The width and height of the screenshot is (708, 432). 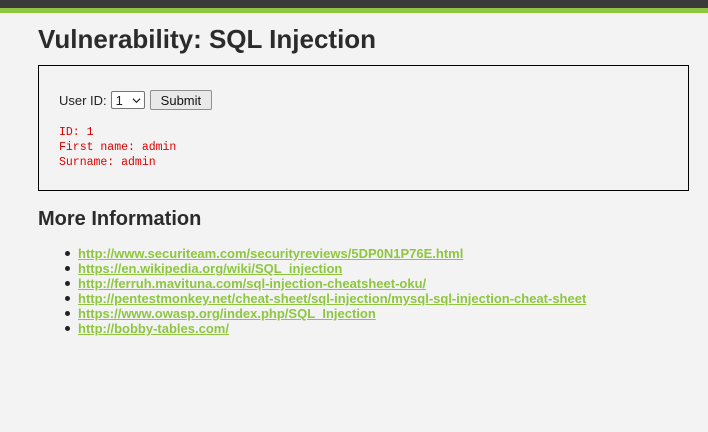 I want to click on more-information-title: More Information, so click(x=120, y=219).